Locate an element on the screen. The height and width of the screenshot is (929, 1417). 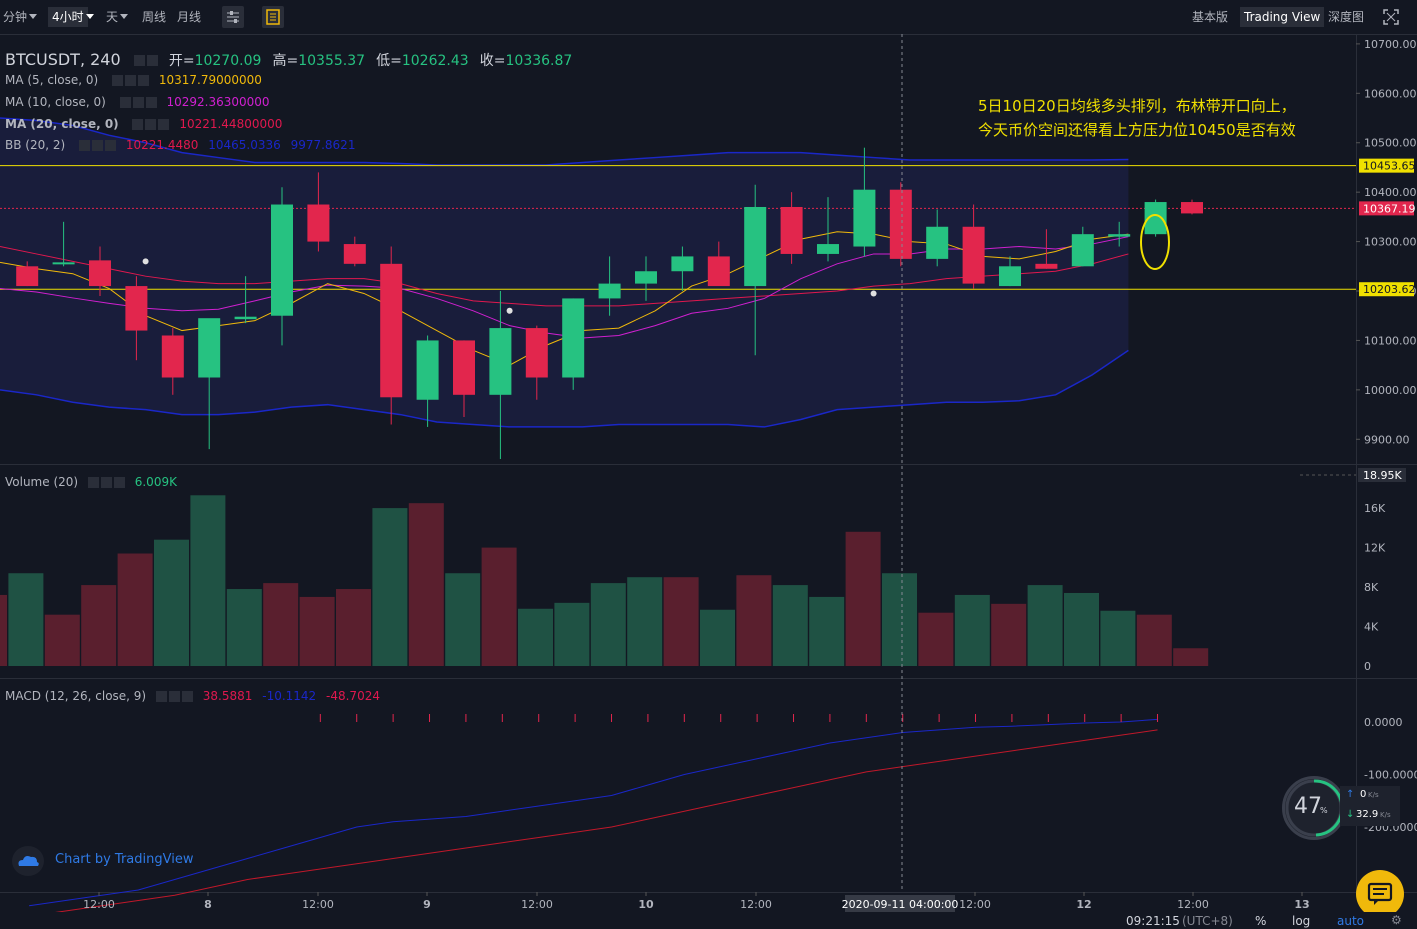
time-tick-label: 9 is located at coordinates (427, 904).